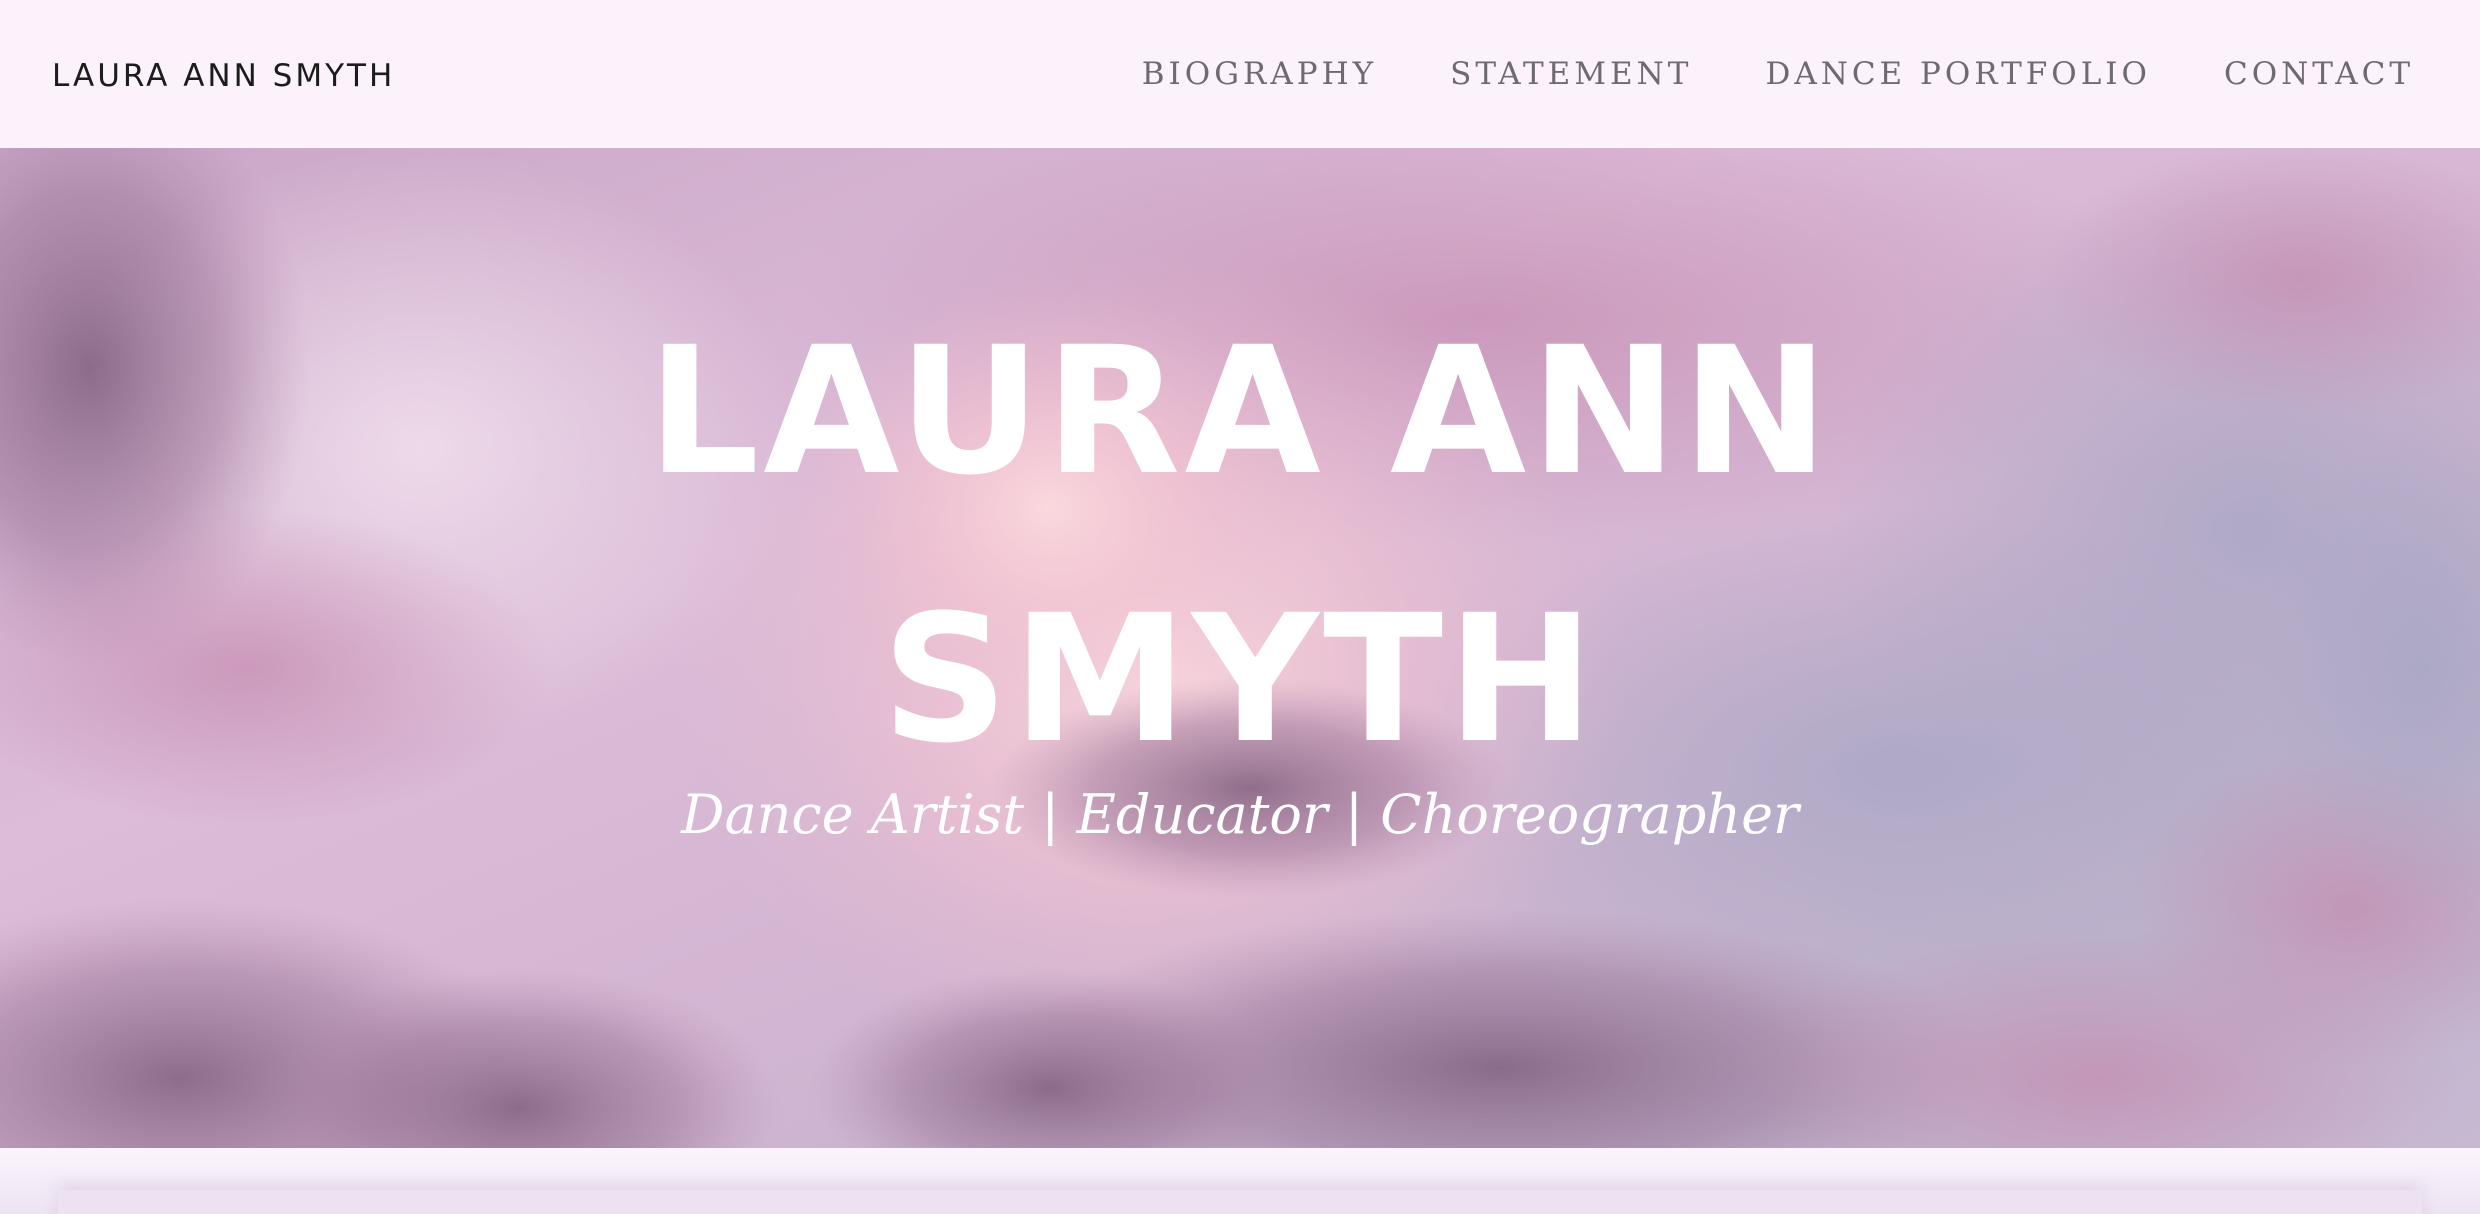 The height and width of the screenshot is (1214, 2480). Describe the element at coordinates (1240, 814) in the screenshot. I see `hero-subtitle: Dance Artist | Educator | Choreographer` at that location.